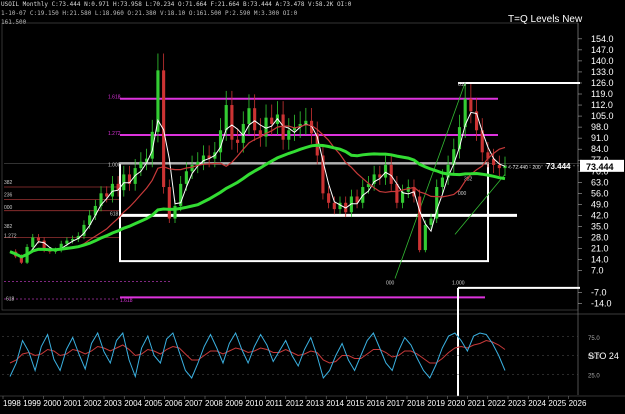 This screenshot has width=625, height=414. What do you see at coordinates (12, 403) in the screenshot?
I see `x-tick-label: 1998` at bounding box center [12, 403].